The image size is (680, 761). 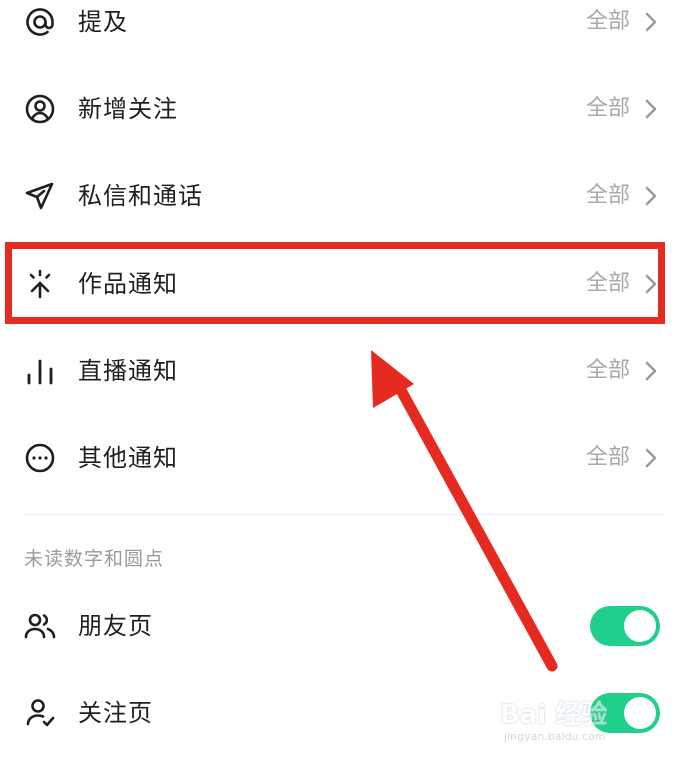 I want to click on friends-page-toggle, so click(x=625, y=626).